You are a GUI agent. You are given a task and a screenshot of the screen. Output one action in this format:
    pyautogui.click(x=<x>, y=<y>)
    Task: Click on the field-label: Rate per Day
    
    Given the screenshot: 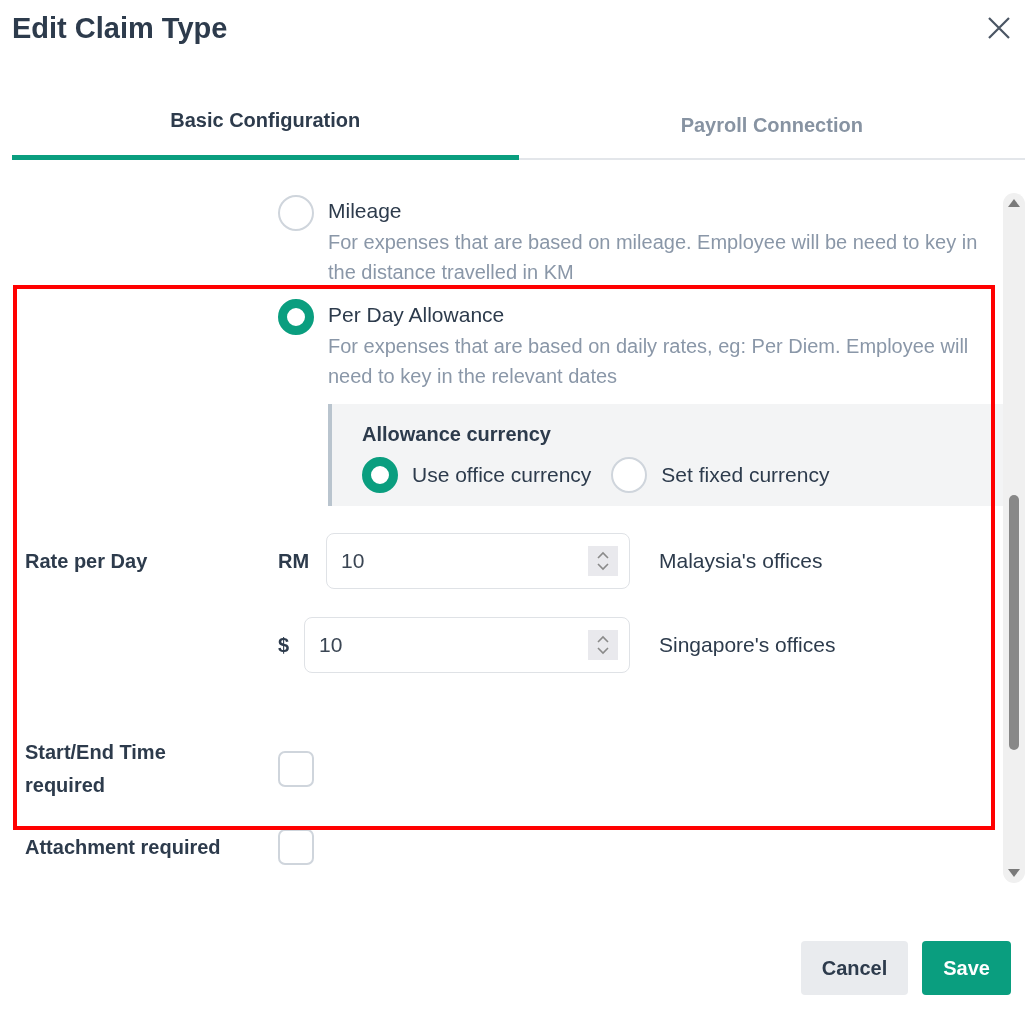 What is the action you would take?
    pyautogui.click(x=87, y=561)
    